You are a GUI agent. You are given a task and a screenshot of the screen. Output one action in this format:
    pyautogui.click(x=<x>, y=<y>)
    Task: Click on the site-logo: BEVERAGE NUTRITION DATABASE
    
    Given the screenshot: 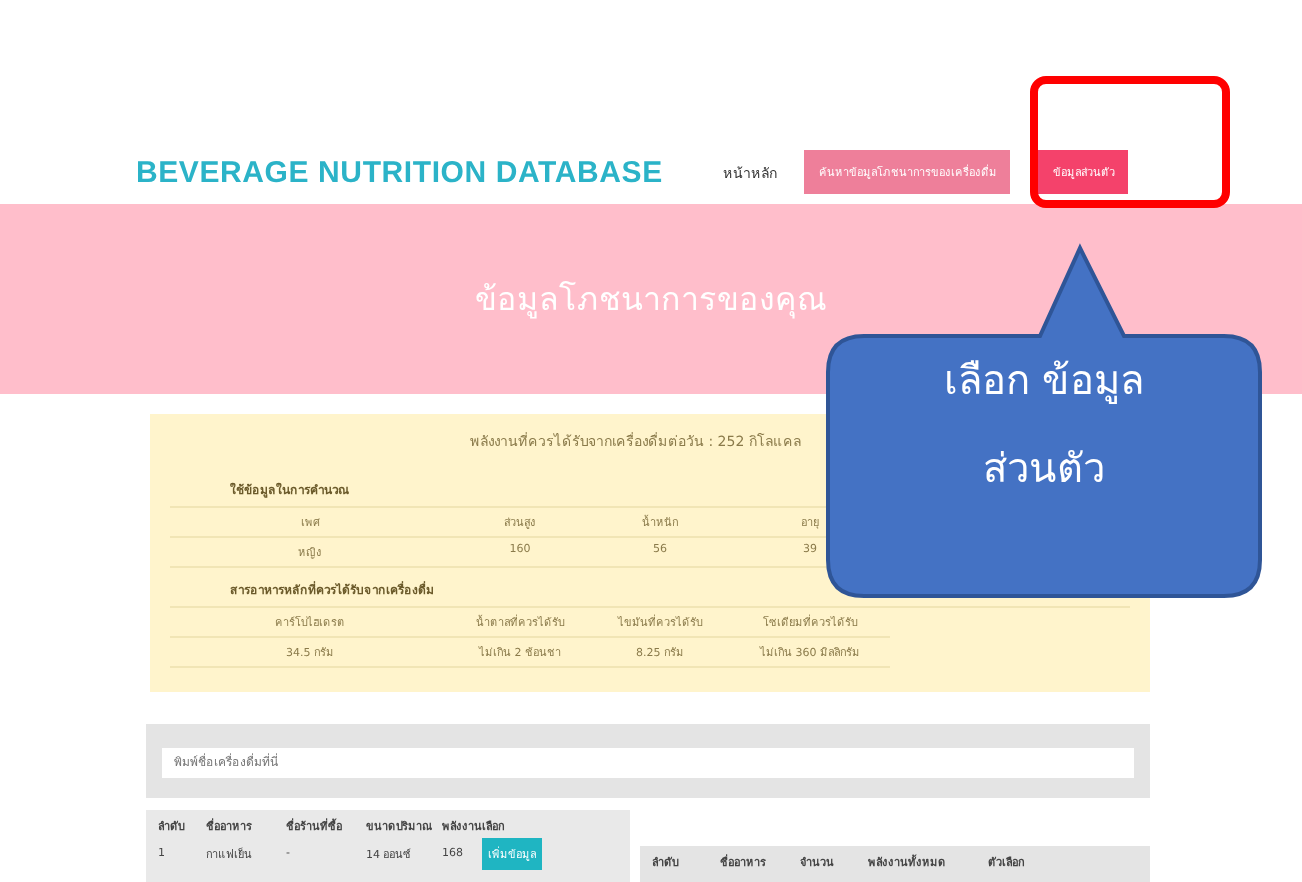 What is the action you would take?
    pyautogui.click(x=399, y=172)
    